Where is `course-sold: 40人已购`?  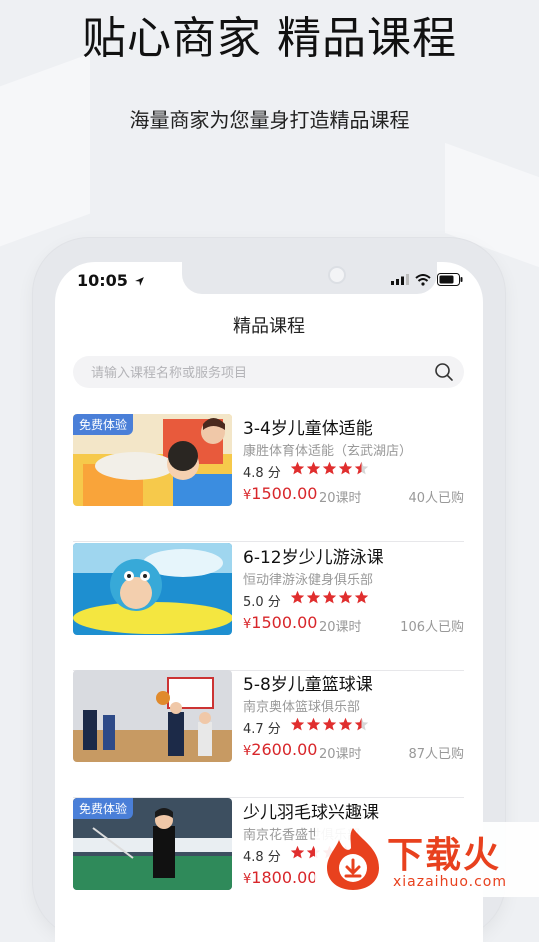
course-sold: 40人已购 is located at coordinates (436, 498).